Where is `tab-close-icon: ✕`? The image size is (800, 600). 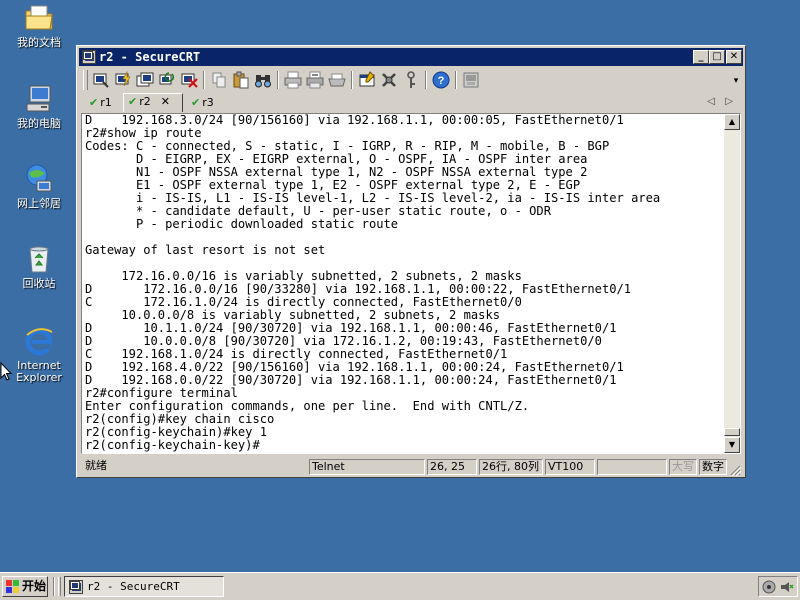 tab-close-icon: ✕ is located at coordinates (165, 101).